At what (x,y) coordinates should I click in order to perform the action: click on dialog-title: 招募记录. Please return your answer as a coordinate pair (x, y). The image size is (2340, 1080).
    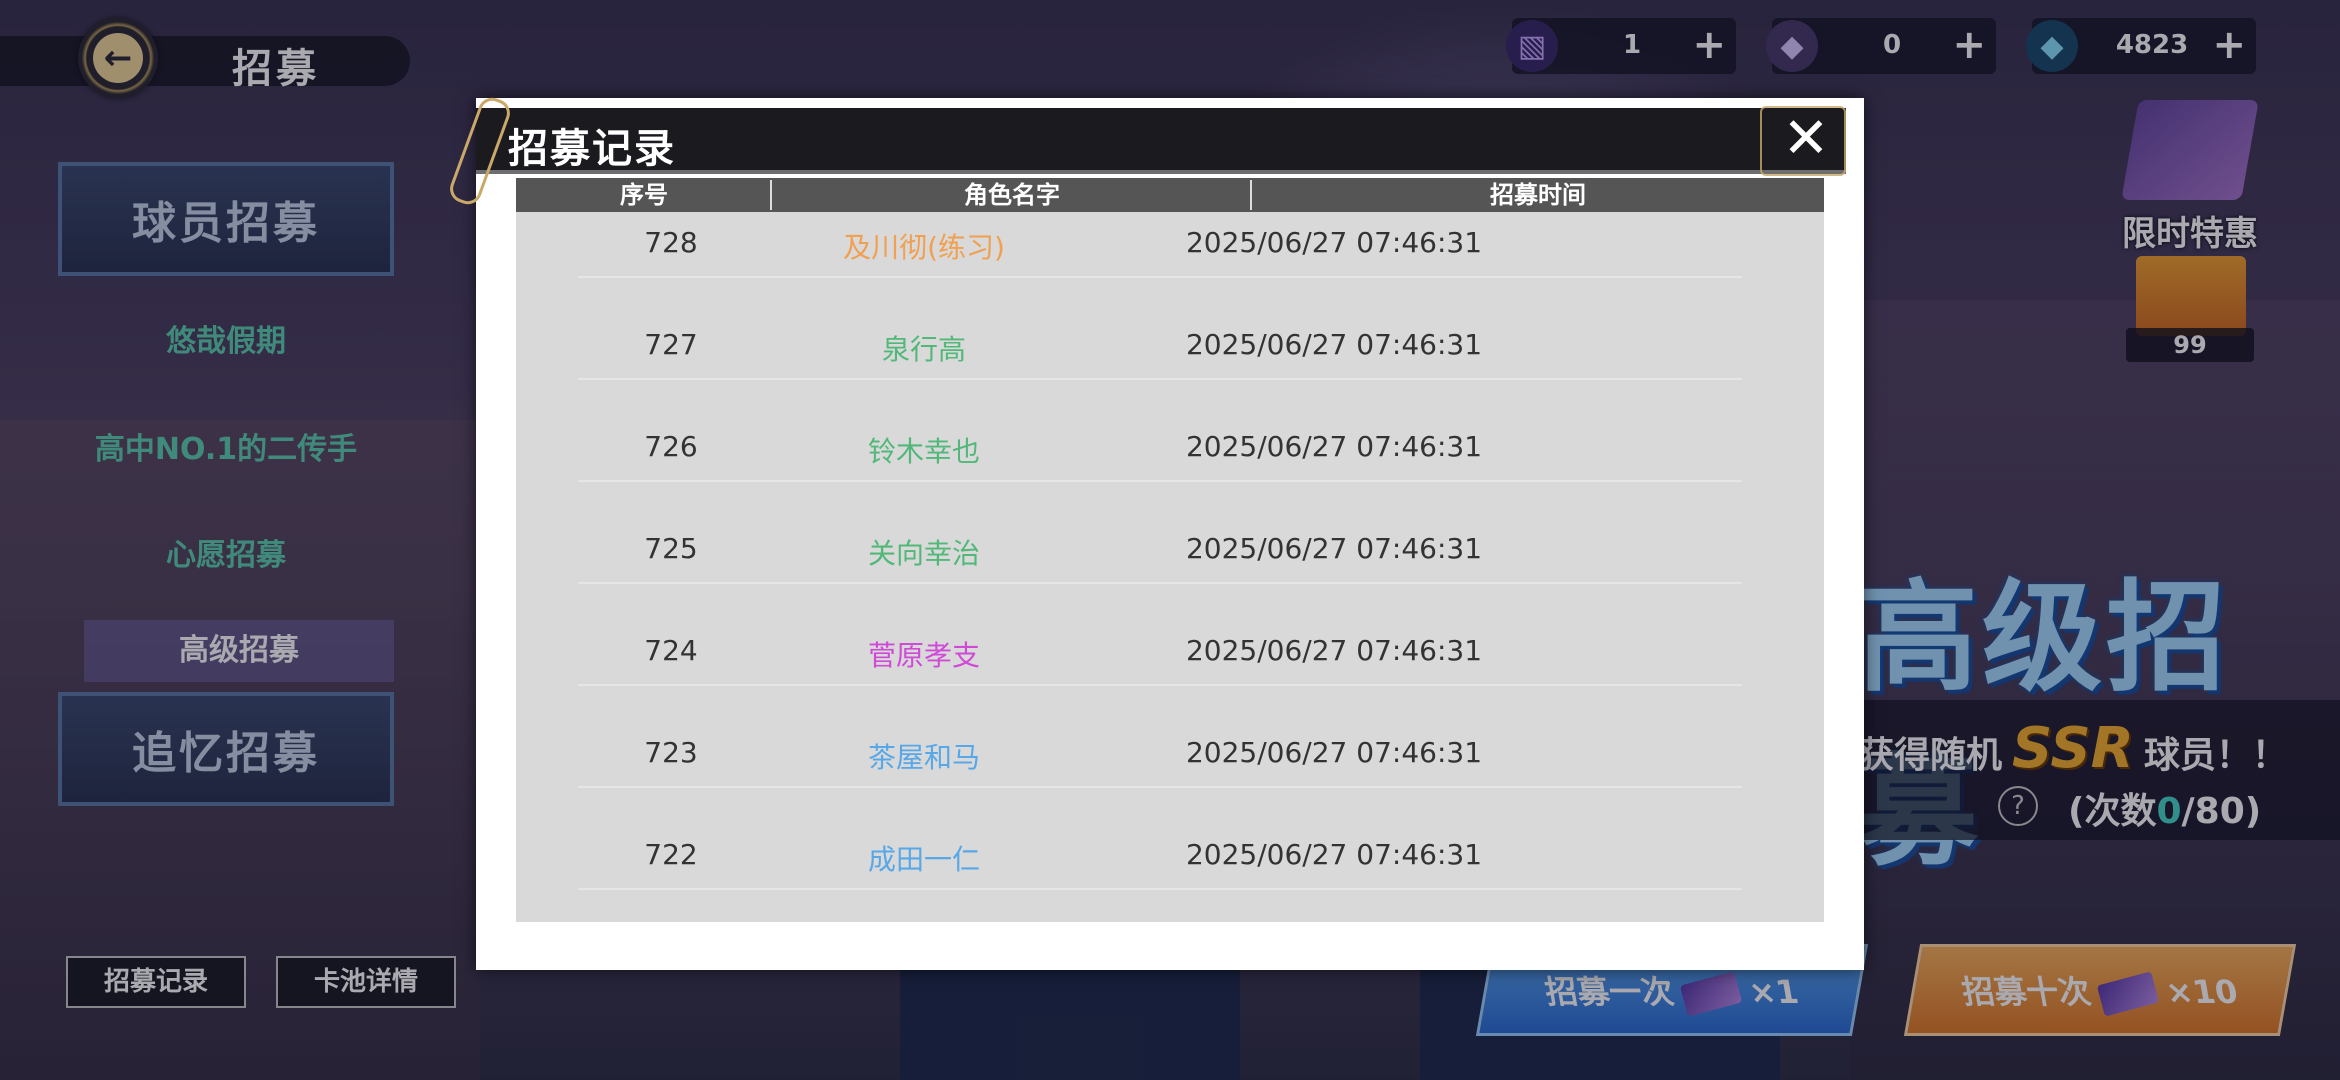
    Looking at the image, I should click on (592, 149).